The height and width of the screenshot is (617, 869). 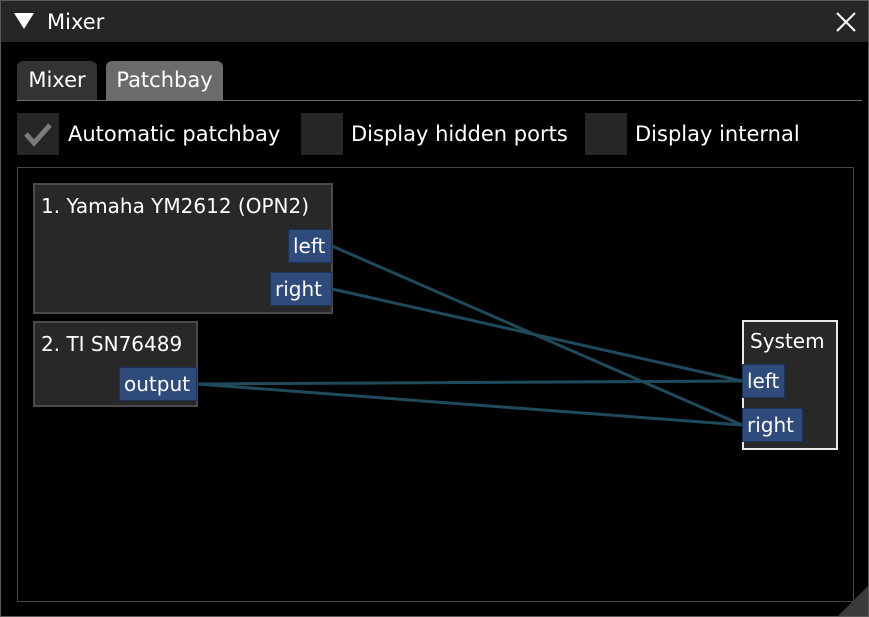 I want to click on title-bar: Mixer, so click(x=434, y=21).